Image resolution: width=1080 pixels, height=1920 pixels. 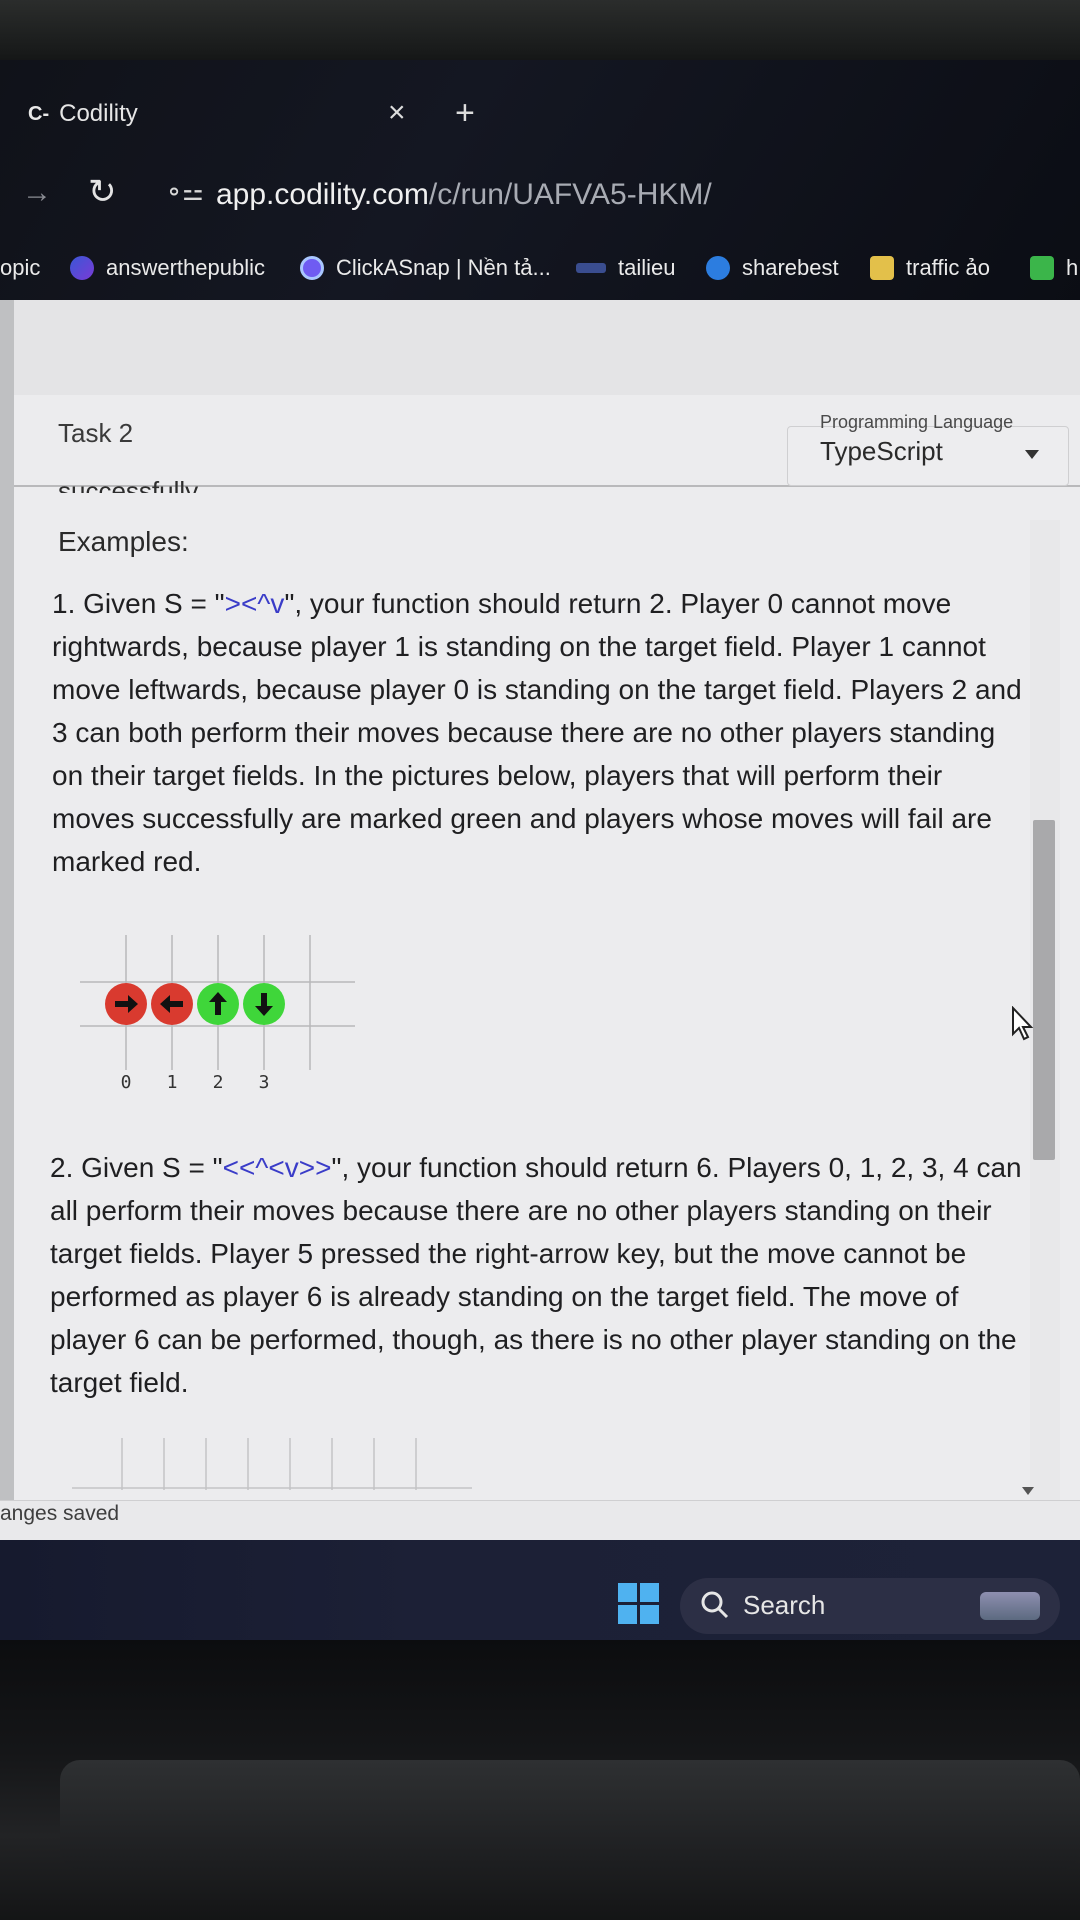 What do you see at coordinates (591, 268) in the screenshot?
I see `tailieu-icon` at bounding box center [591, 268].